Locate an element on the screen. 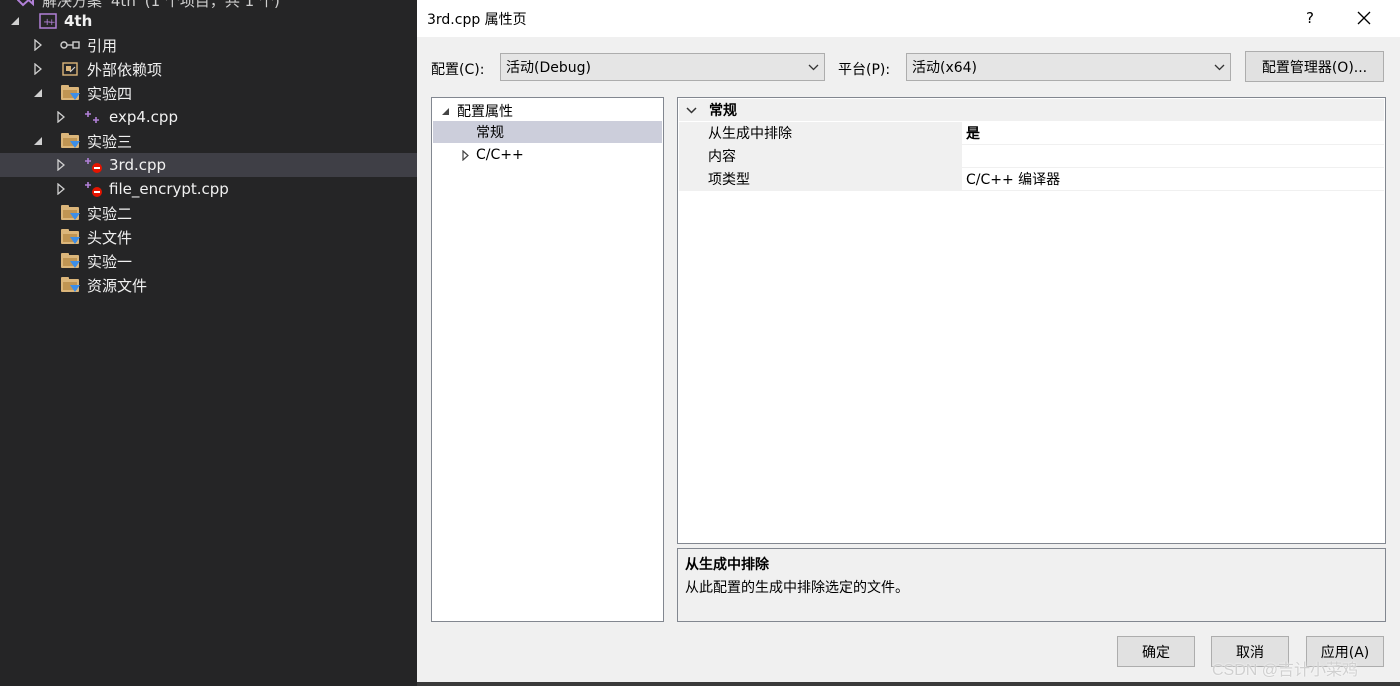 The width and height of the screenshot is (1400, 686). grid-category-general: 常规 is located at coordinates (1031, 110).